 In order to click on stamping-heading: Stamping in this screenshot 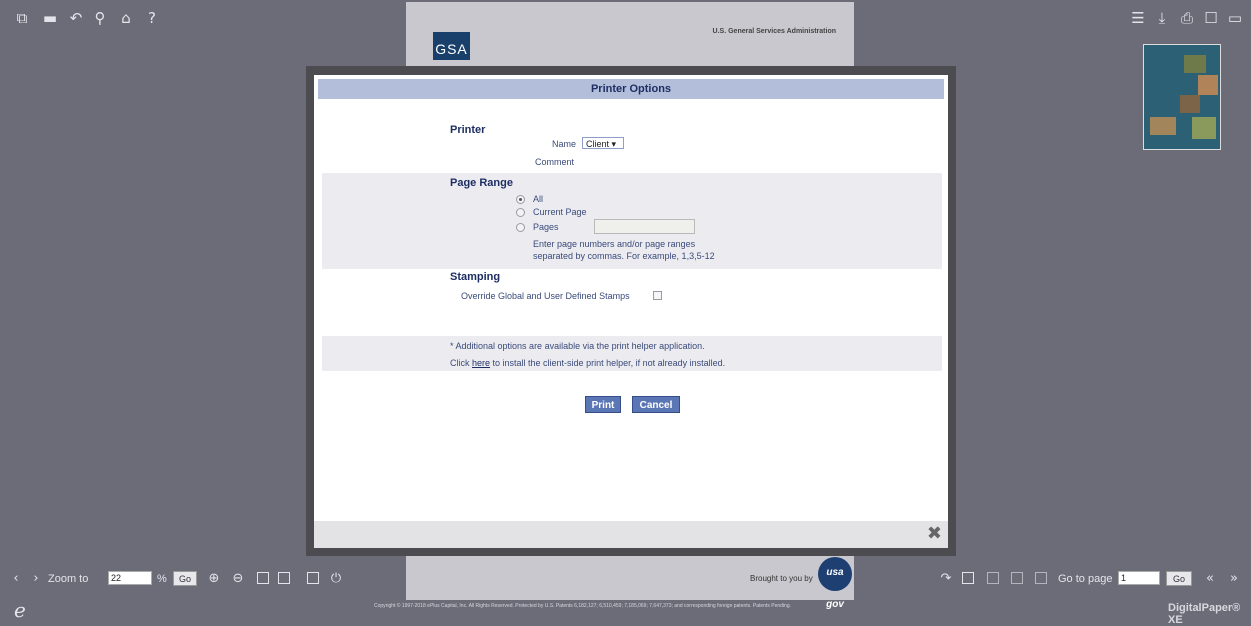, I will do `click(475, 277)`.